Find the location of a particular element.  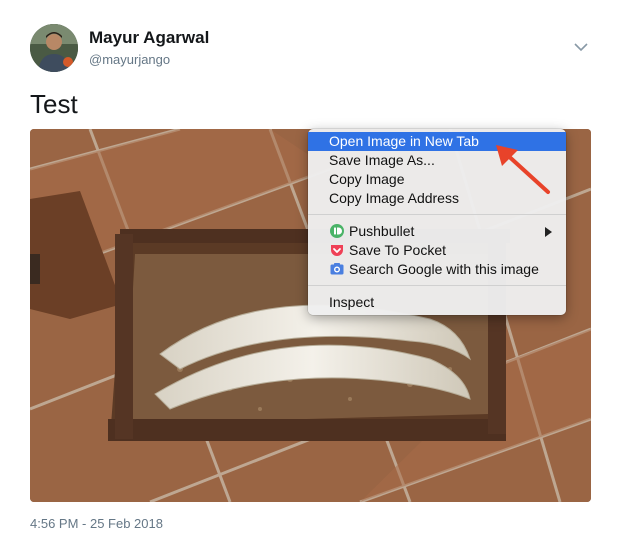

pocket-icon is located at coordinates (337, 250).